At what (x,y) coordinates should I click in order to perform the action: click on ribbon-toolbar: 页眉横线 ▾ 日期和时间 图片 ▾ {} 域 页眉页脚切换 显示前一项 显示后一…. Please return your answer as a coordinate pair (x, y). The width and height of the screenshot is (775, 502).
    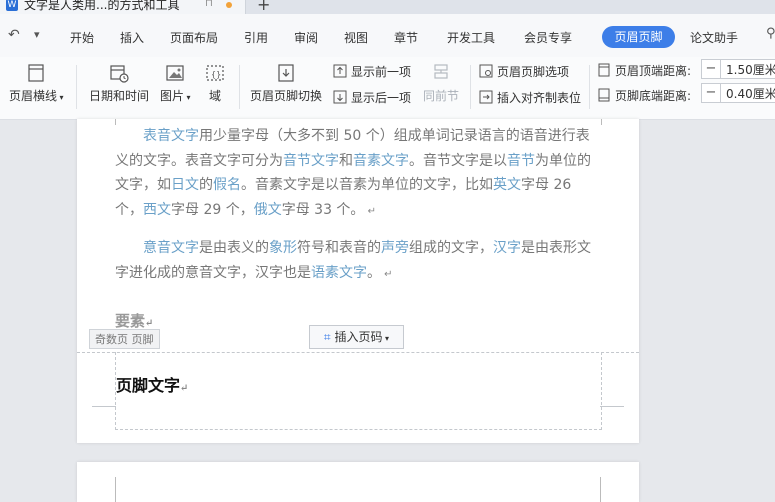
    Looking at the image, I should click on (387, 88).